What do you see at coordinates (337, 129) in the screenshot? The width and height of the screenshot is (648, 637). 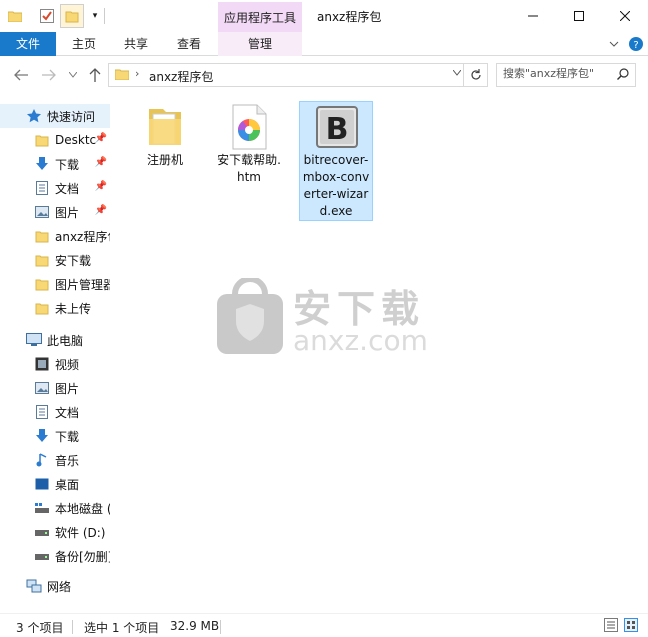 I see `svg-text: B` at bounding box center [337, 129].